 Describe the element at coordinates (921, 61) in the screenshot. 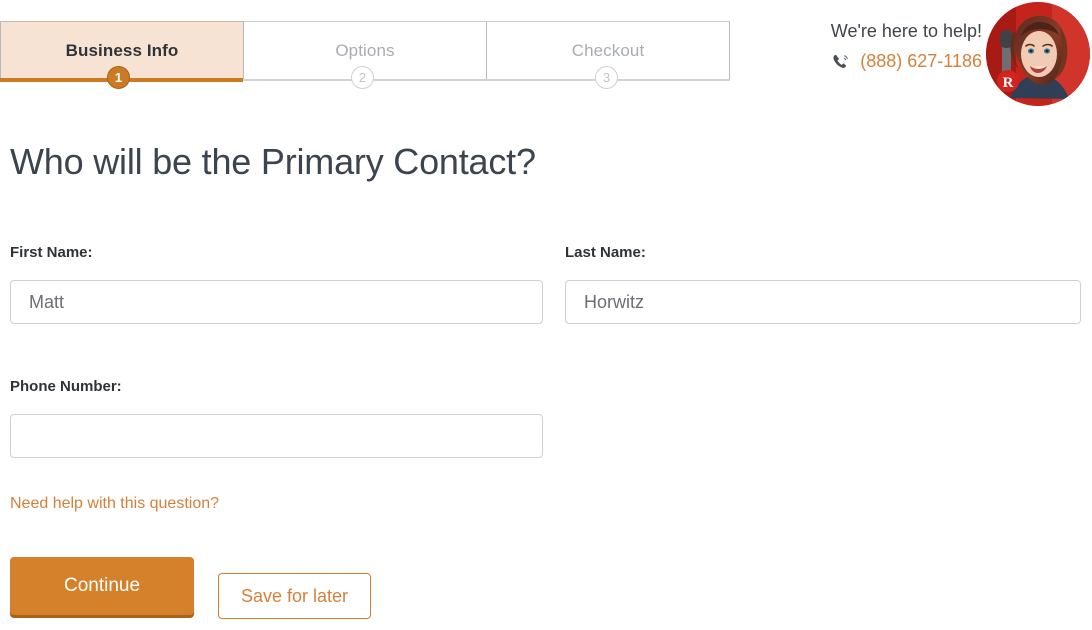

I see `help-phone-number: (888) 627-1186` at that location.